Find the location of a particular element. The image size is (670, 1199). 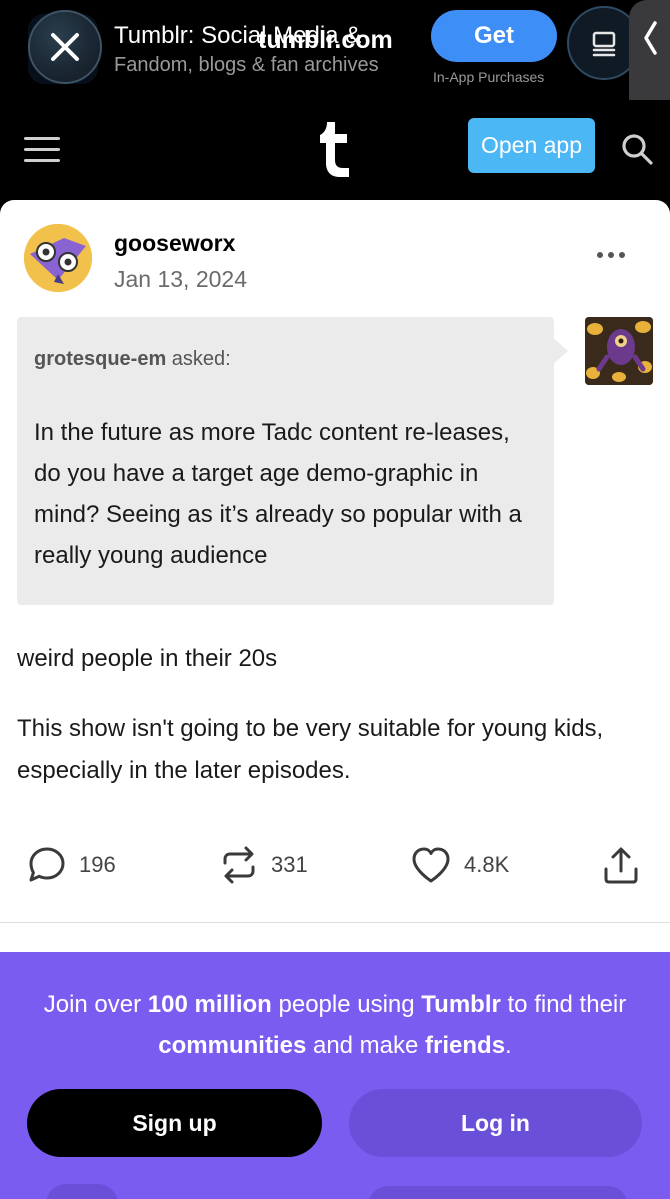

menu-icon is located at coordinates (42, 150).